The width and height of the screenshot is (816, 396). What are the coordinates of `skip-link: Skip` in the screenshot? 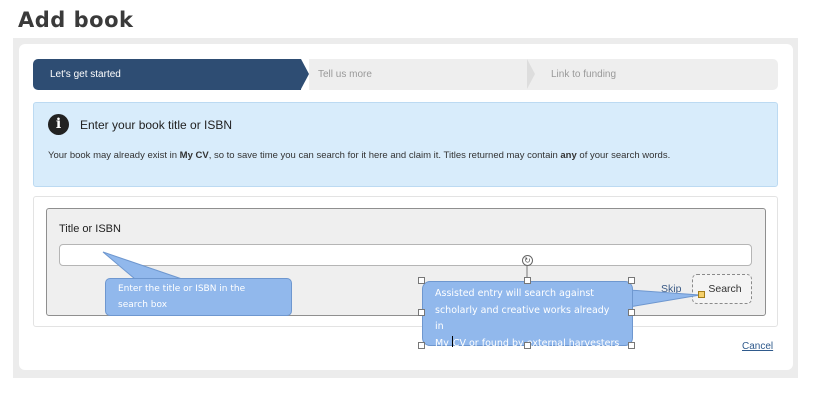 It's located at (671, 289).